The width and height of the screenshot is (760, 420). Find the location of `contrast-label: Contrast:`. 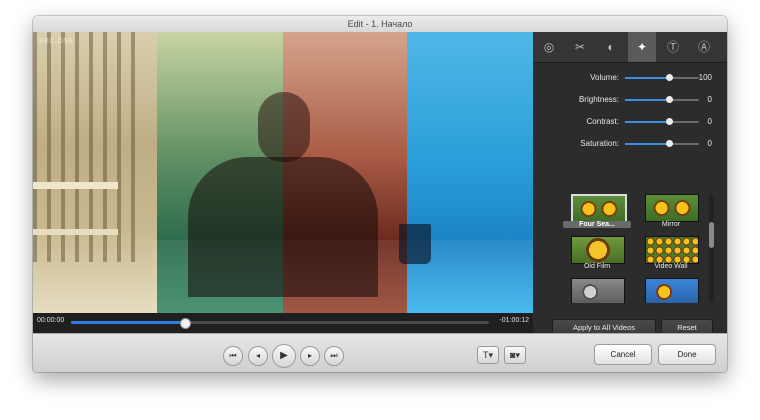

contrast-label: Contrast: is located at coordinates (602, 121).